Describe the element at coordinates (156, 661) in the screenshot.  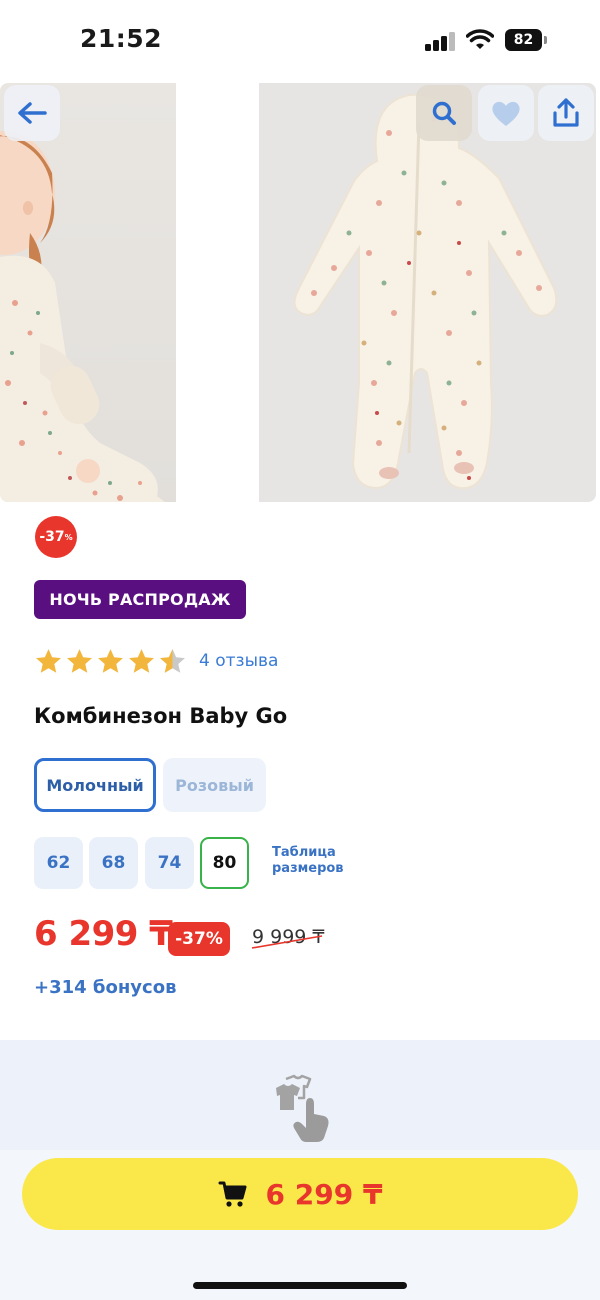
I see `rating: 4 отзыва` at that location.